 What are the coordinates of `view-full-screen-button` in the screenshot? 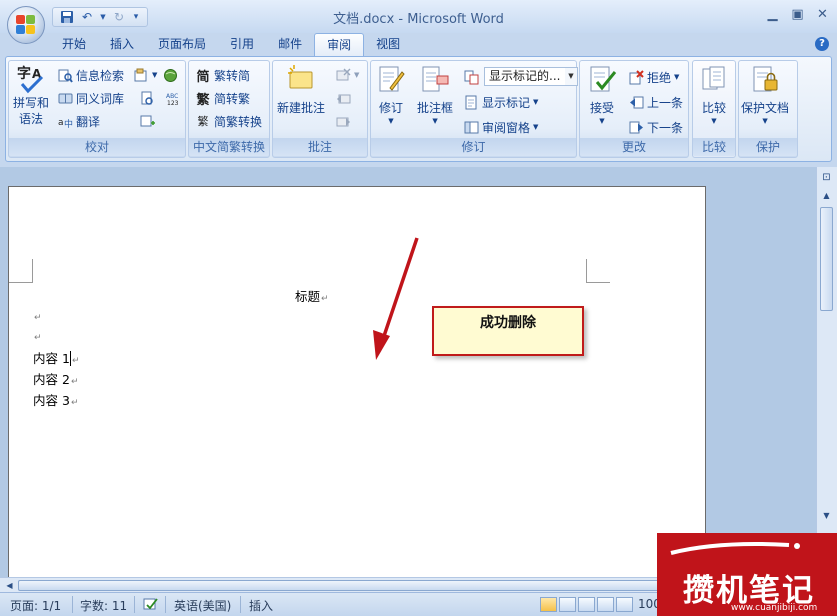 It's located at (567, 604).